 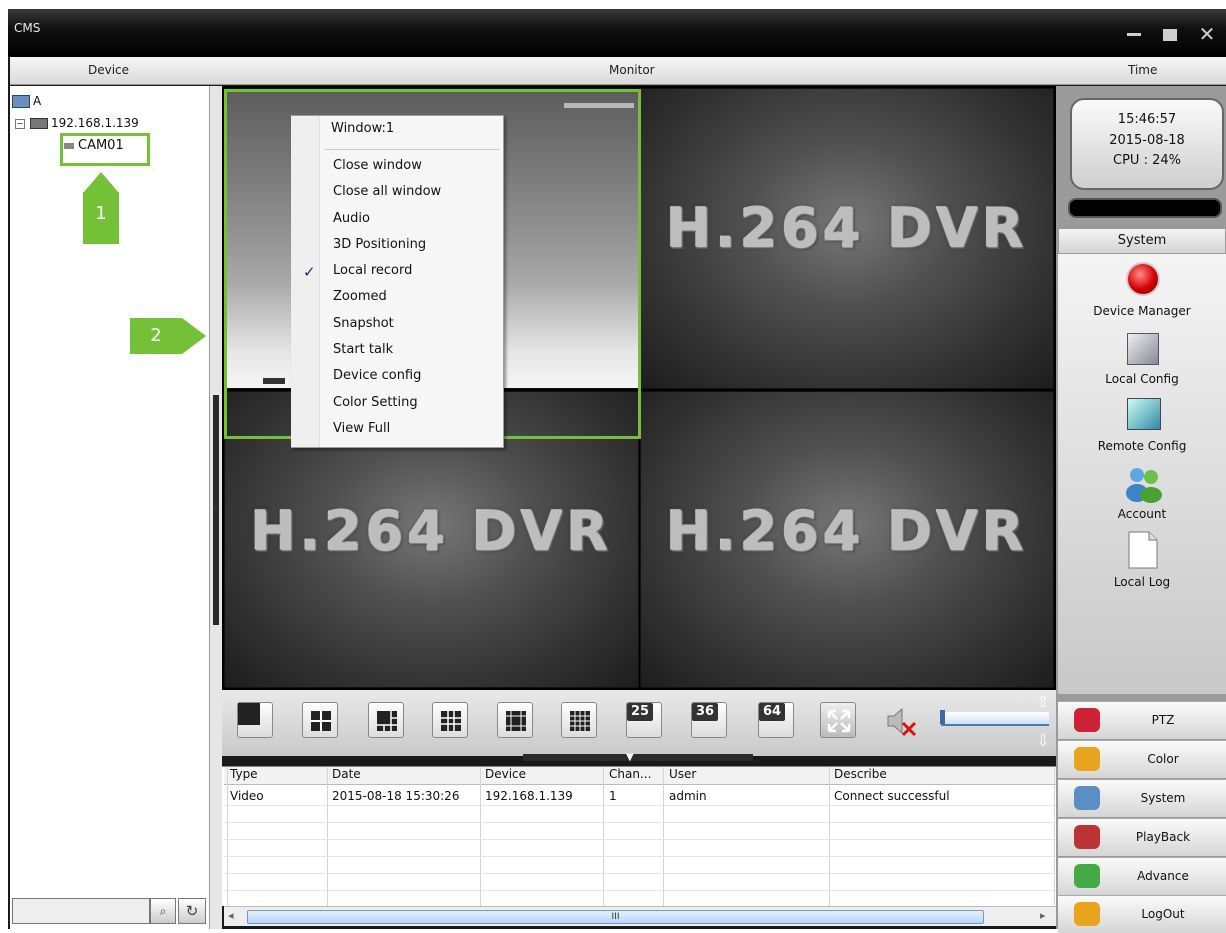 What do you see at coordinates (20, 123) in the screenshot?
I see `collapse-icon: −` at bounding box center [20, 123].